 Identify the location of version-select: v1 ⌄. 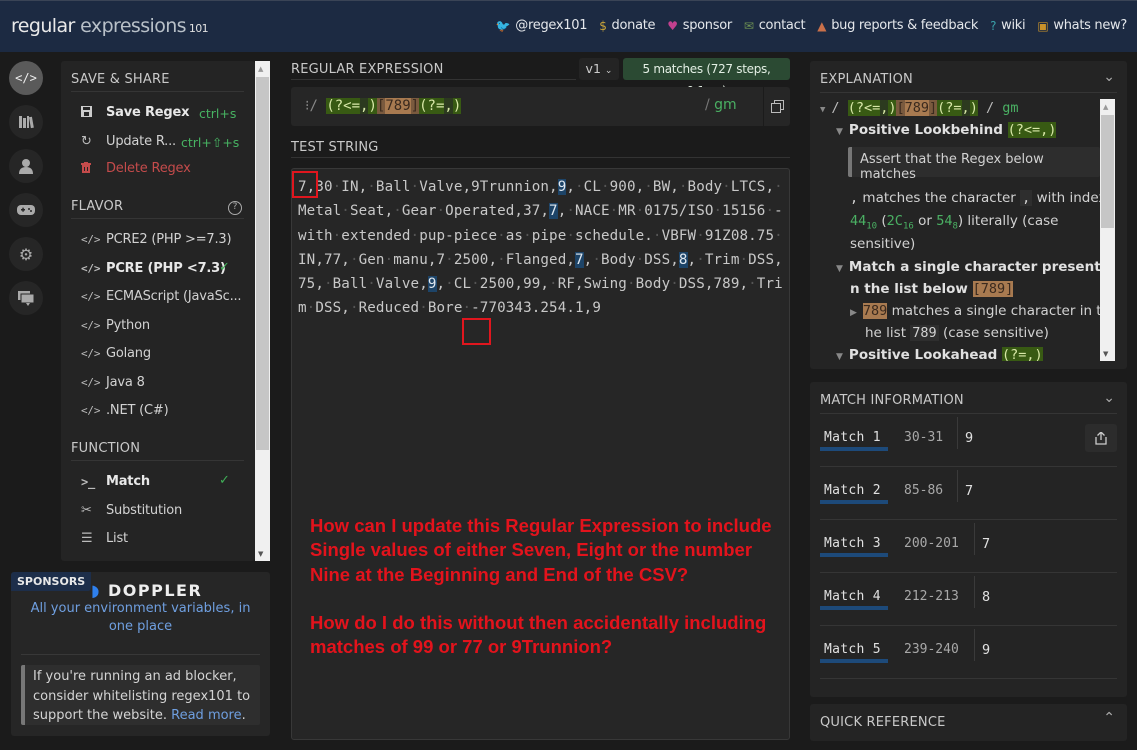
(599, 69).